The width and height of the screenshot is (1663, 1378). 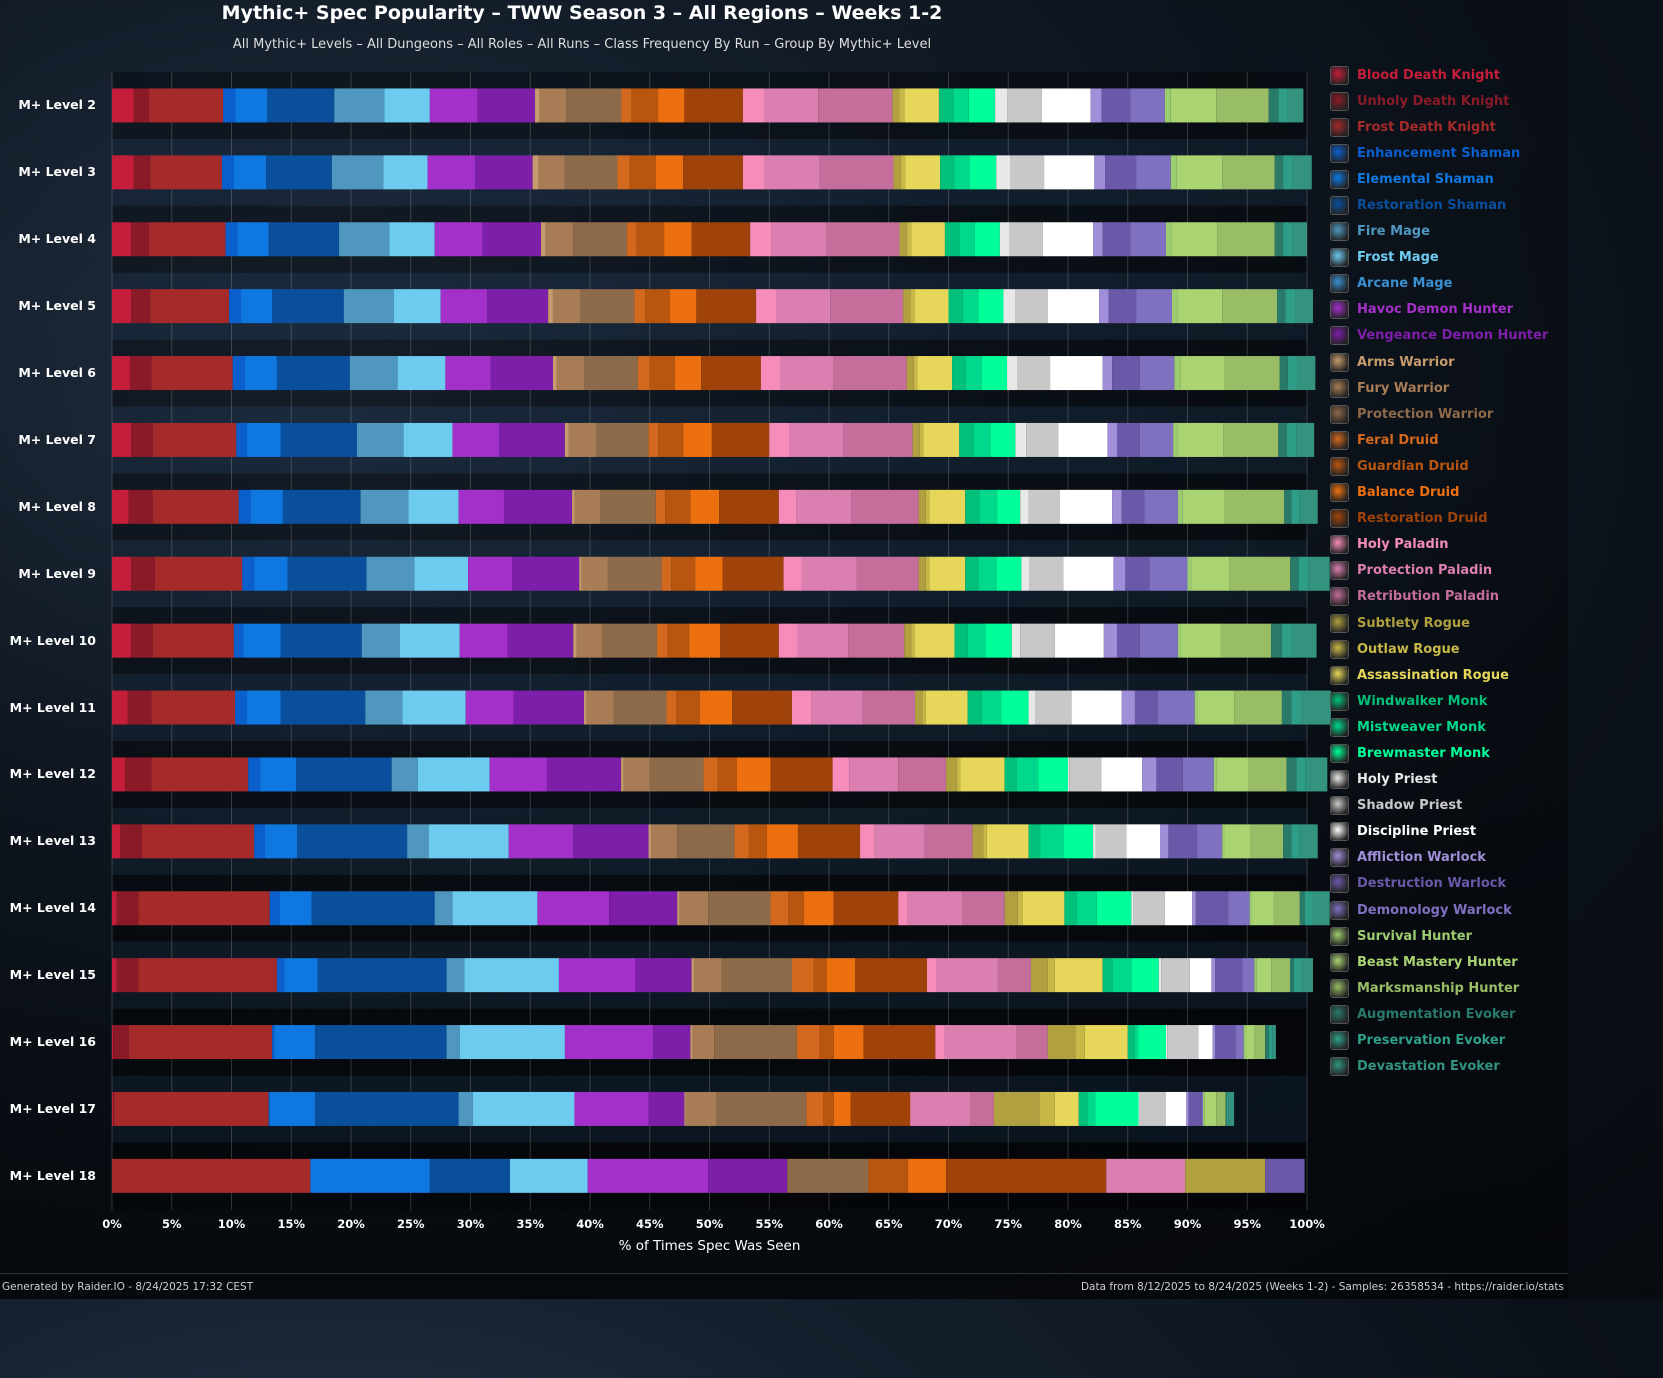 I want to click on legend-item: Blood Death Knight, so click(x=1448, y=75).